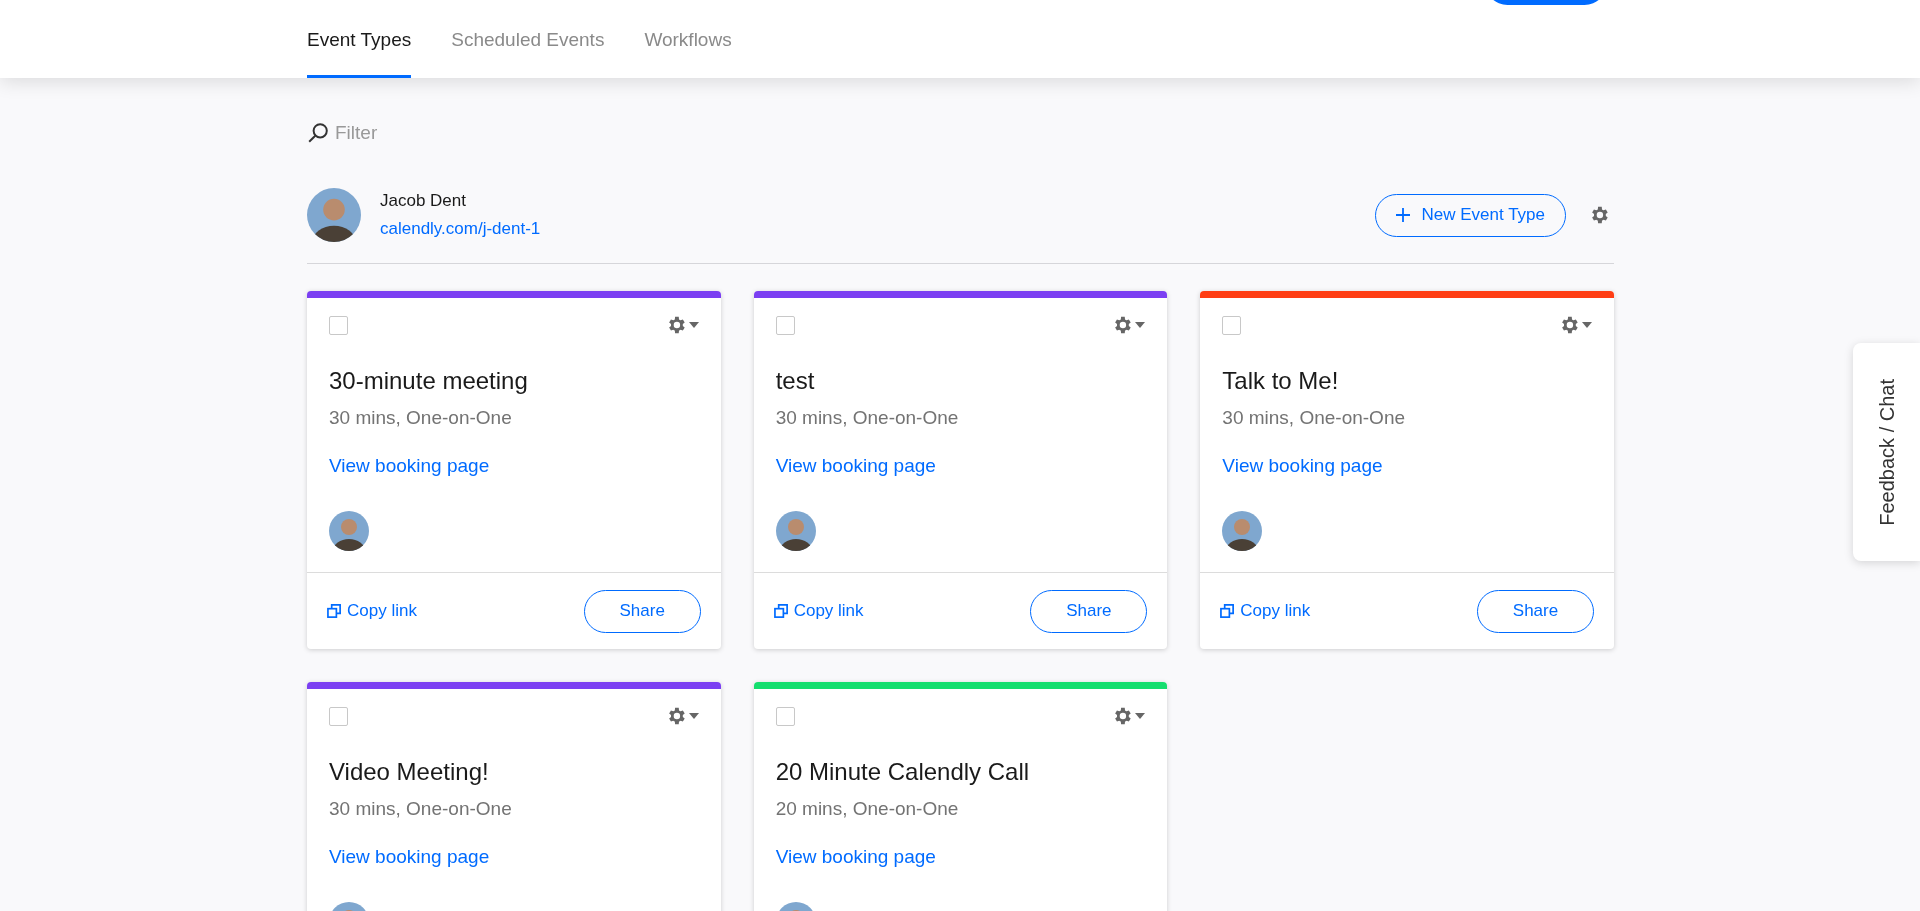 The image size is (1920, 911). Describe the element at coordinates (423, 201) in the screenshot. I see `user-name: Jacob Dent` at that location.